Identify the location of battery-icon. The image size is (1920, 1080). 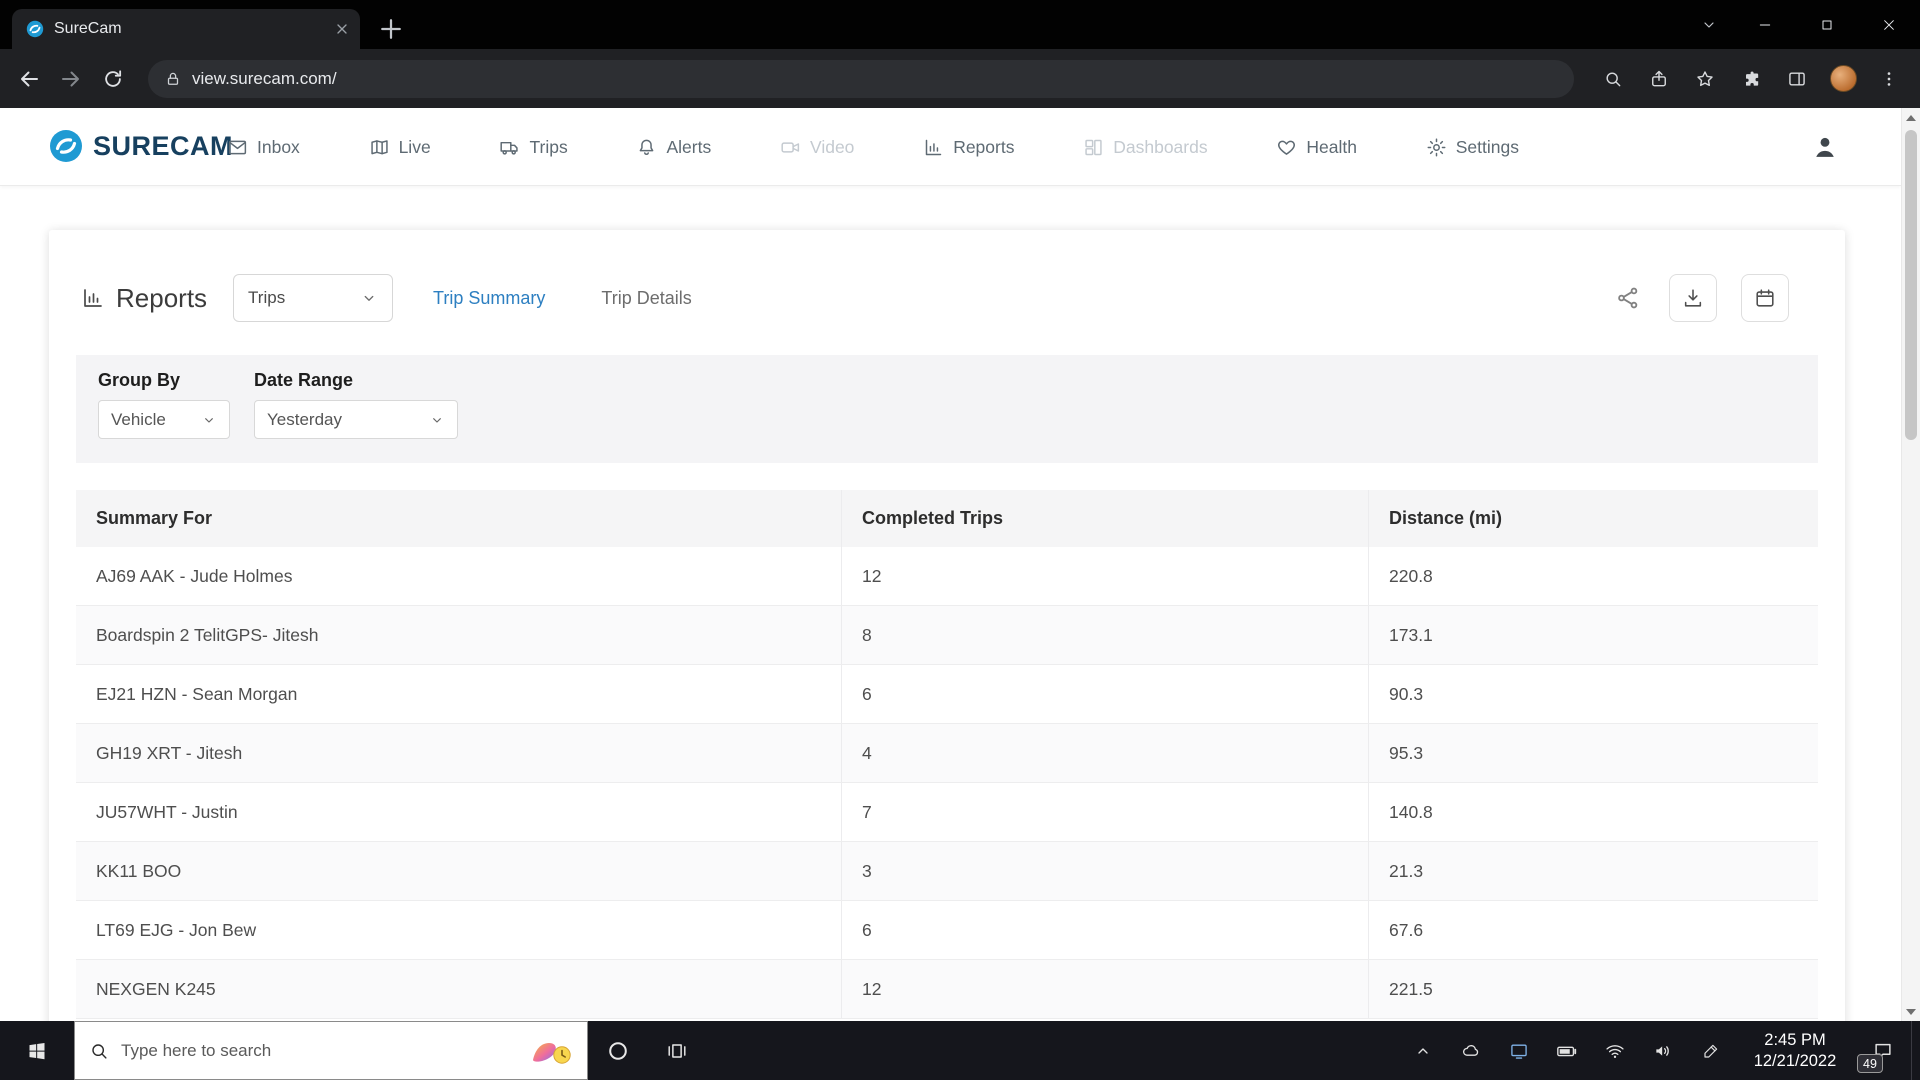
(1567, 1050).